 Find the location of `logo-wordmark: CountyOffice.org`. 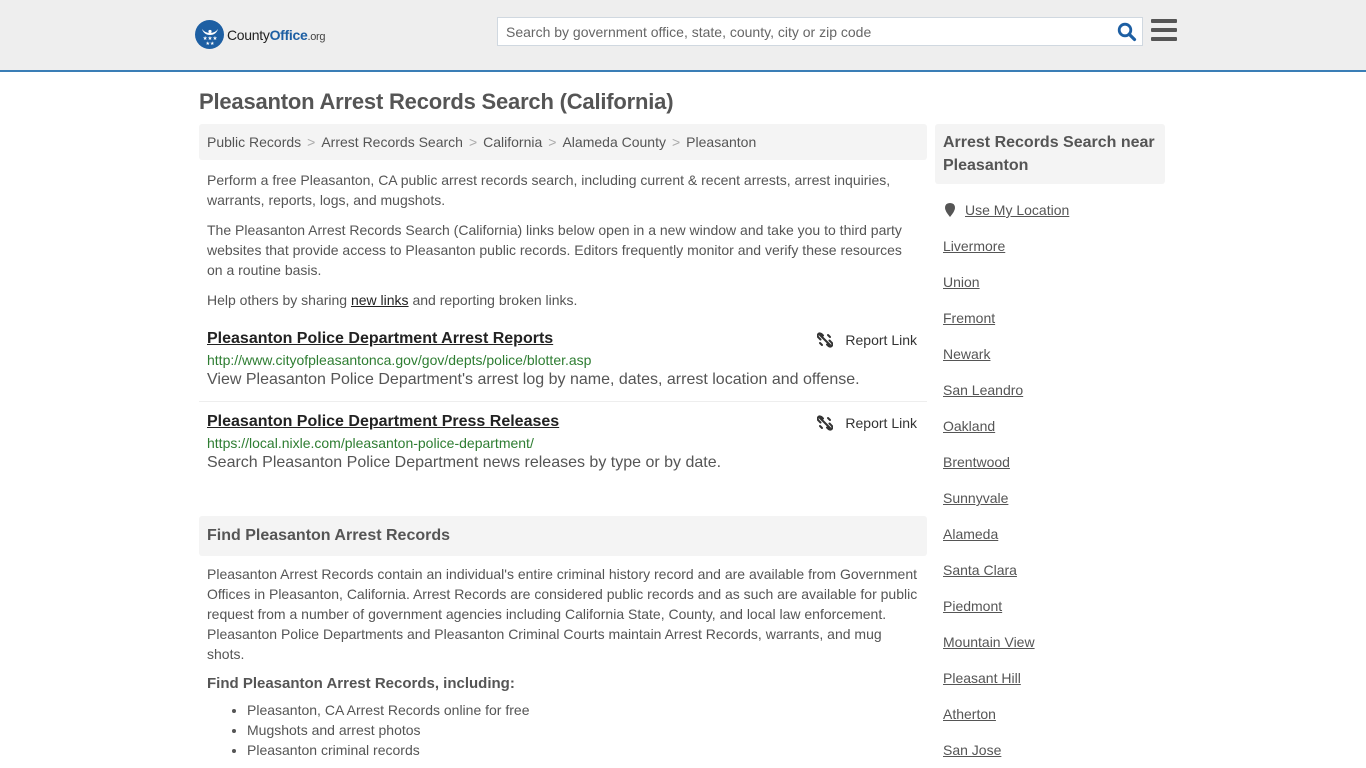

logo-wordmark: CountyOffice.org is located at coordinates (276, 34).